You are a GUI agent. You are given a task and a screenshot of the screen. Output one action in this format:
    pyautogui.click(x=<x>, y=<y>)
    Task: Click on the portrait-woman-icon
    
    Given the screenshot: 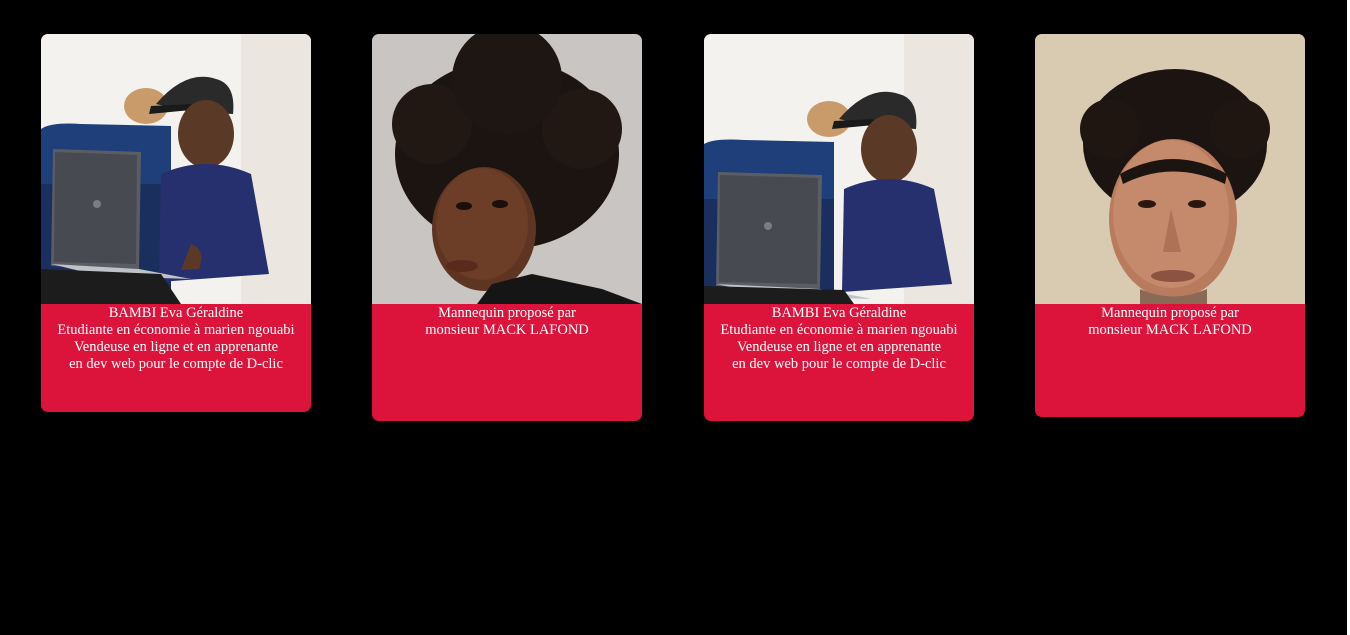 What is the action you would take?
    pyautogui.click(x=507, y=169)
    